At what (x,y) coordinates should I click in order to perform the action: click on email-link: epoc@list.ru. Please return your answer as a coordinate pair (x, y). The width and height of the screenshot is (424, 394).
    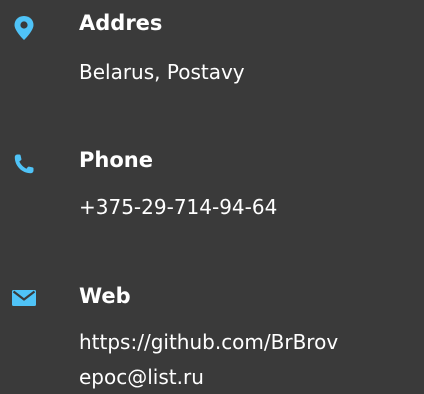
    Looking at the image, I should click on (141, 377).